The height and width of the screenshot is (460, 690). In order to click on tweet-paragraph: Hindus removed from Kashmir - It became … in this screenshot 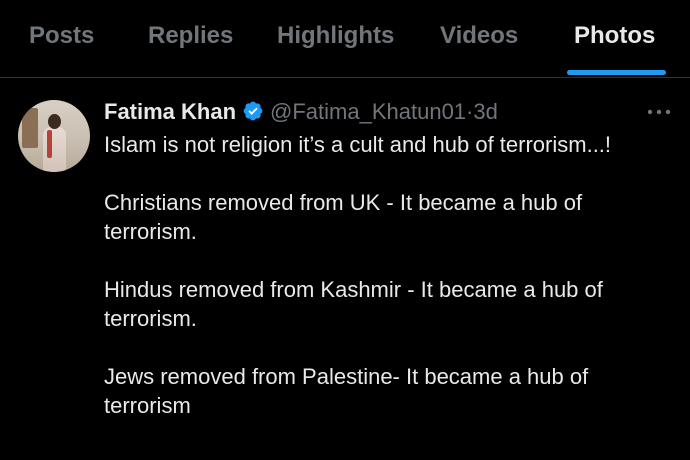, I will do `click(353, 304)`.